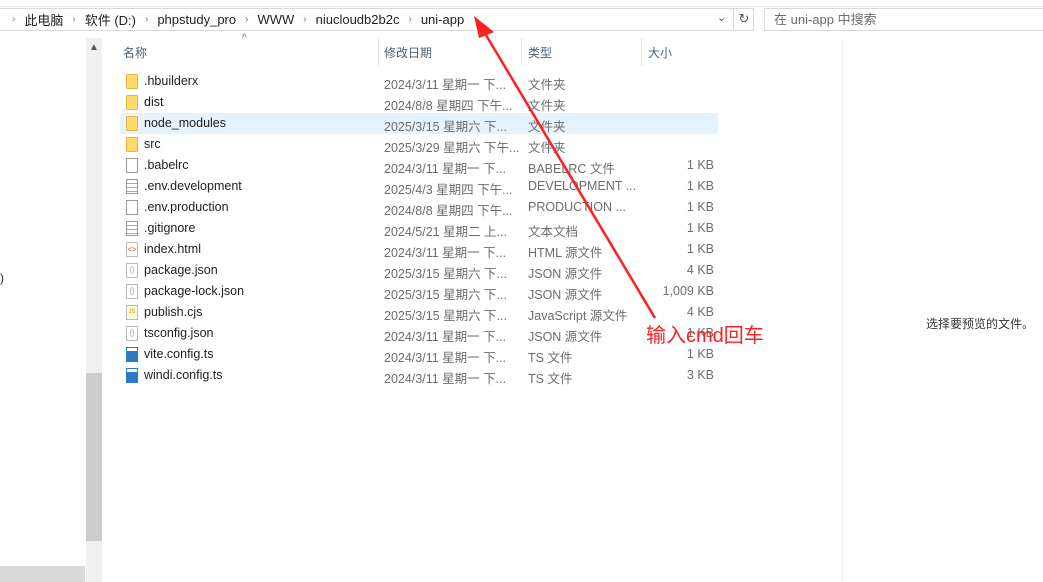 The height and width of the screenshot is (582, 1043). I want to click on annotation-arrow, so click(565, 167).